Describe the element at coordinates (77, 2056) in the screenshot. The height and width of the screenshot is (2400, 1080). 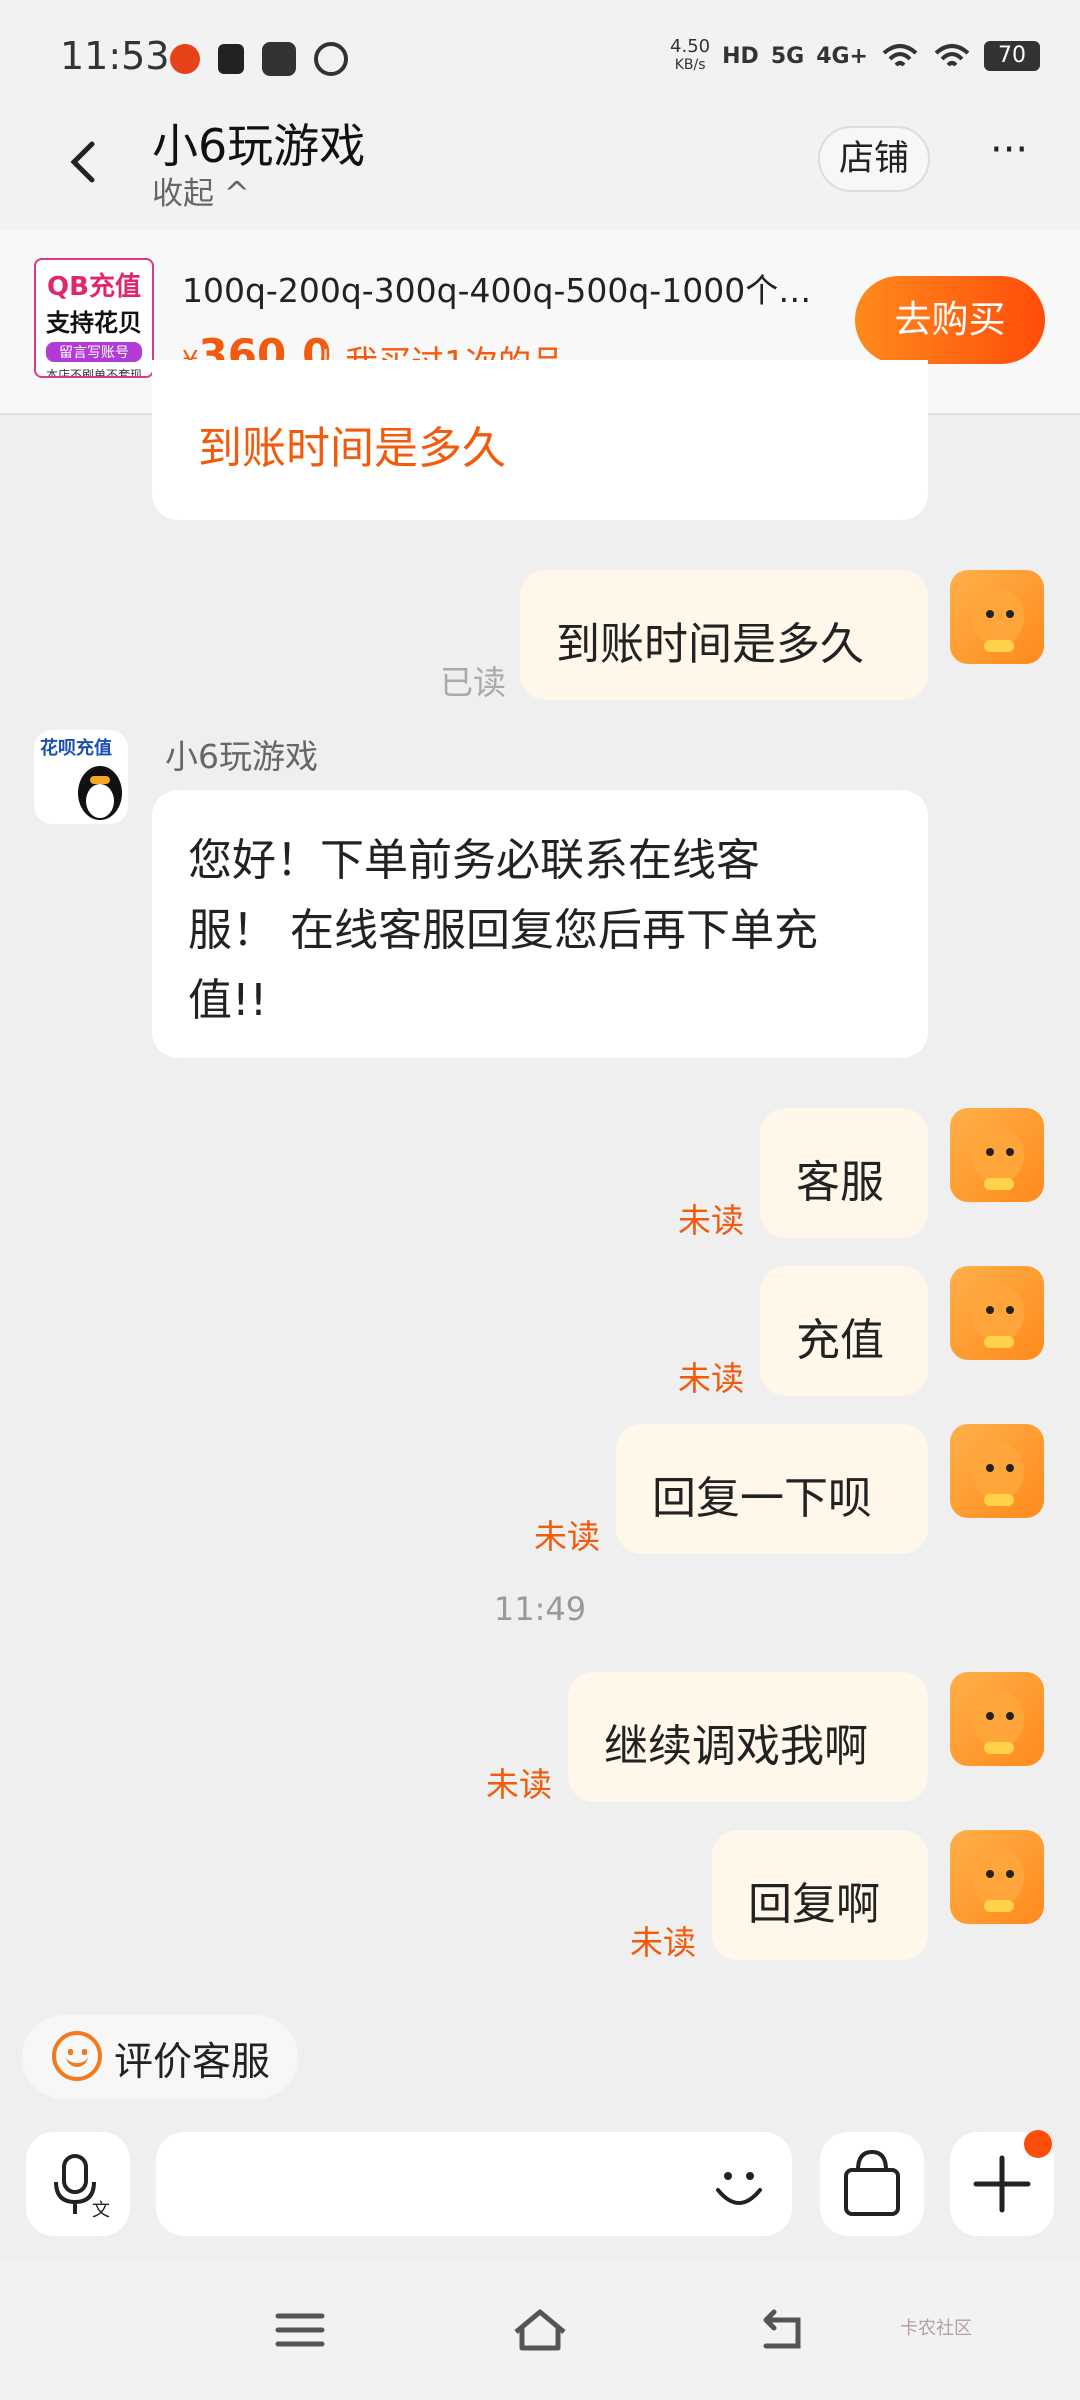
I see `smile-icon` at that location.